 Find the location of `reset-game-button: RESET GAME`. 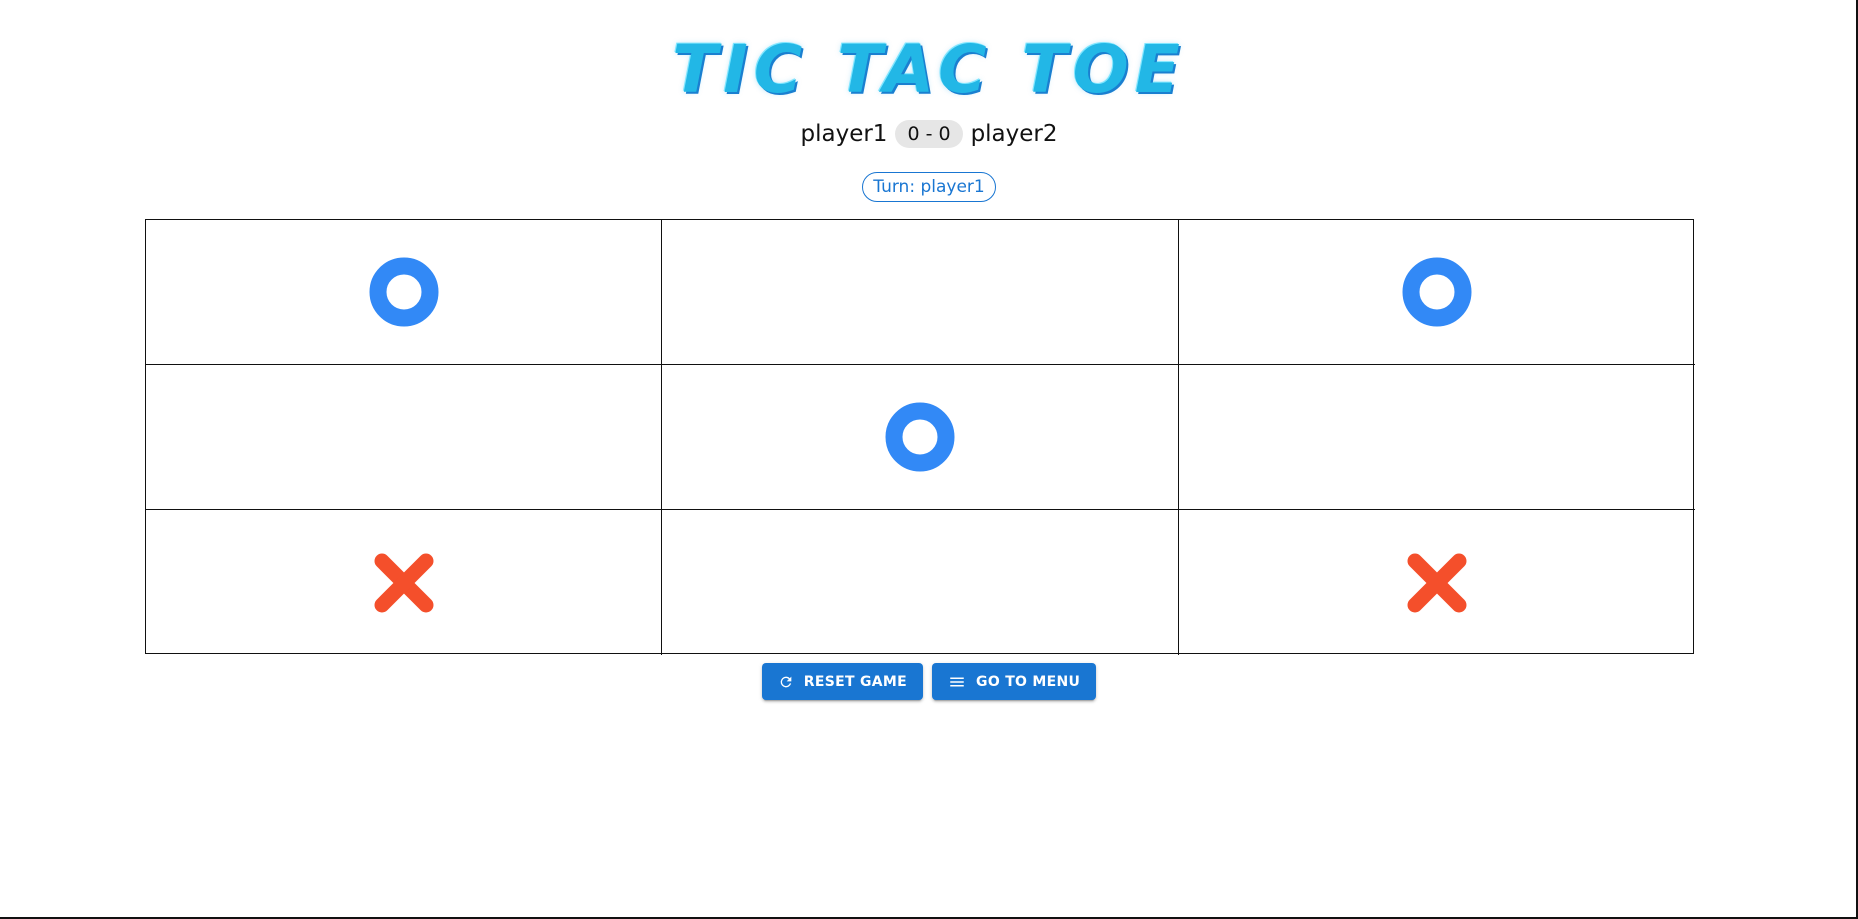

reset-game-button: RESET GAME is located at coordinates (842, 681).